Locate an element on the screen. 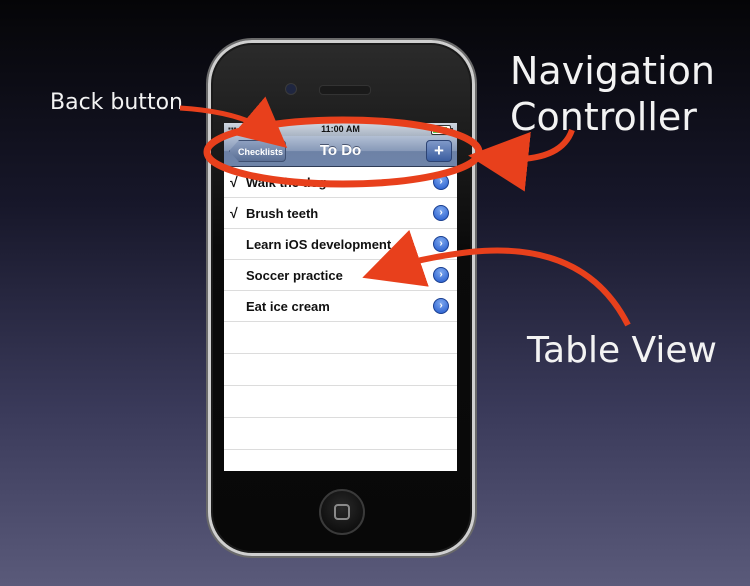 This screenshot has height=586, width=750. home-button is located at coordinates (342, 512).